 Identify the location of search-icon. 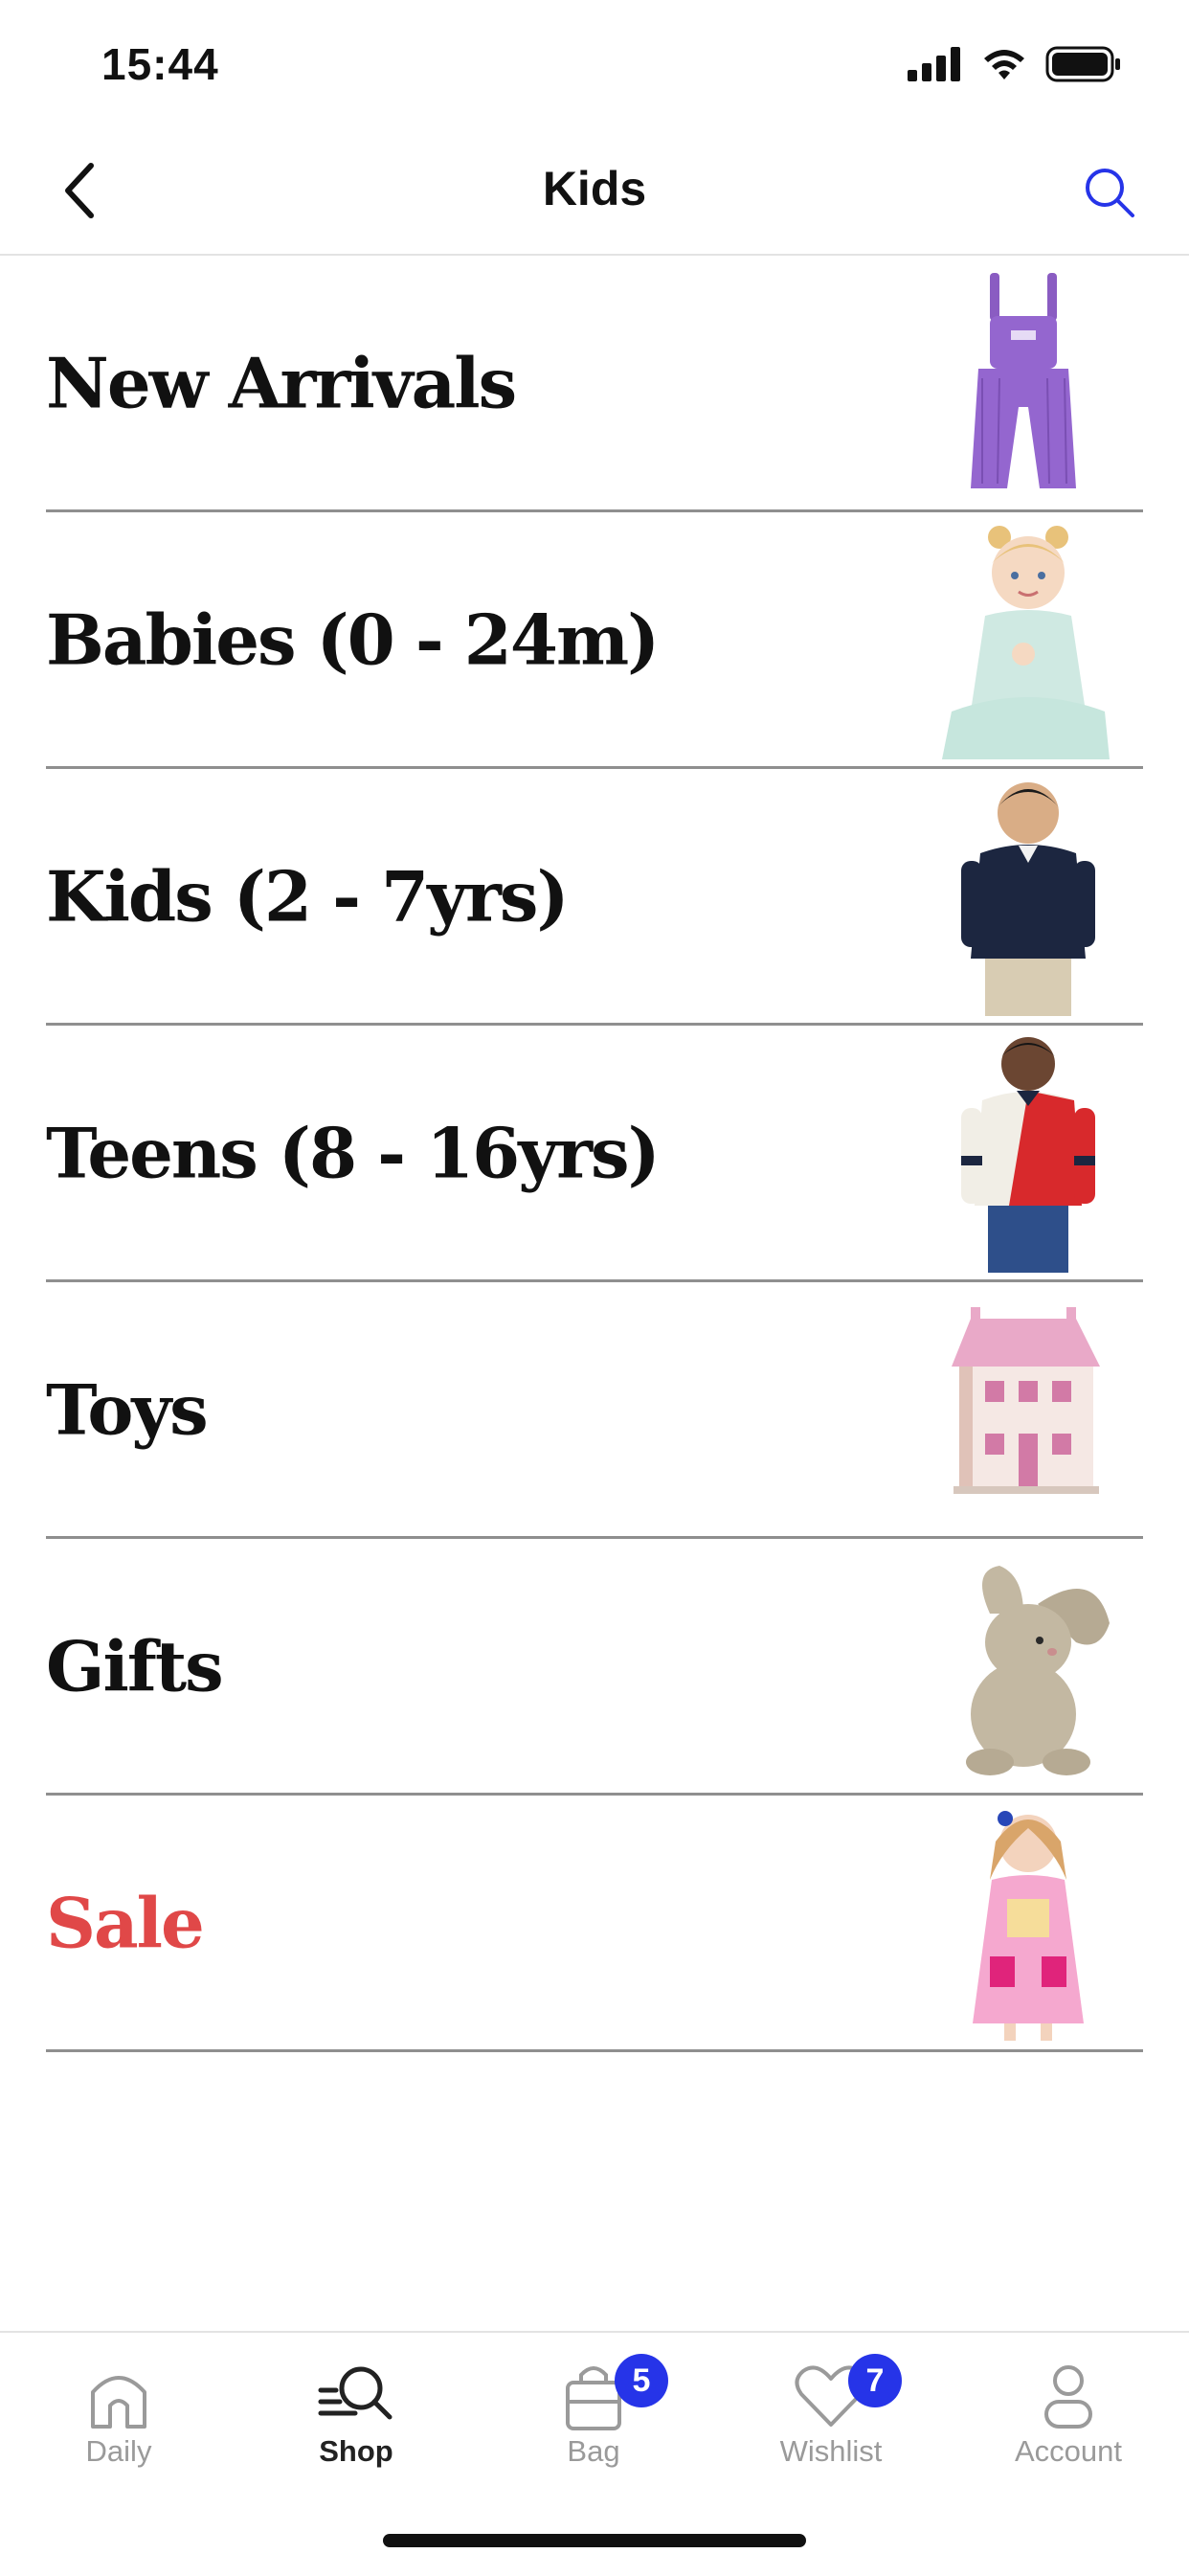
(1110, 193).